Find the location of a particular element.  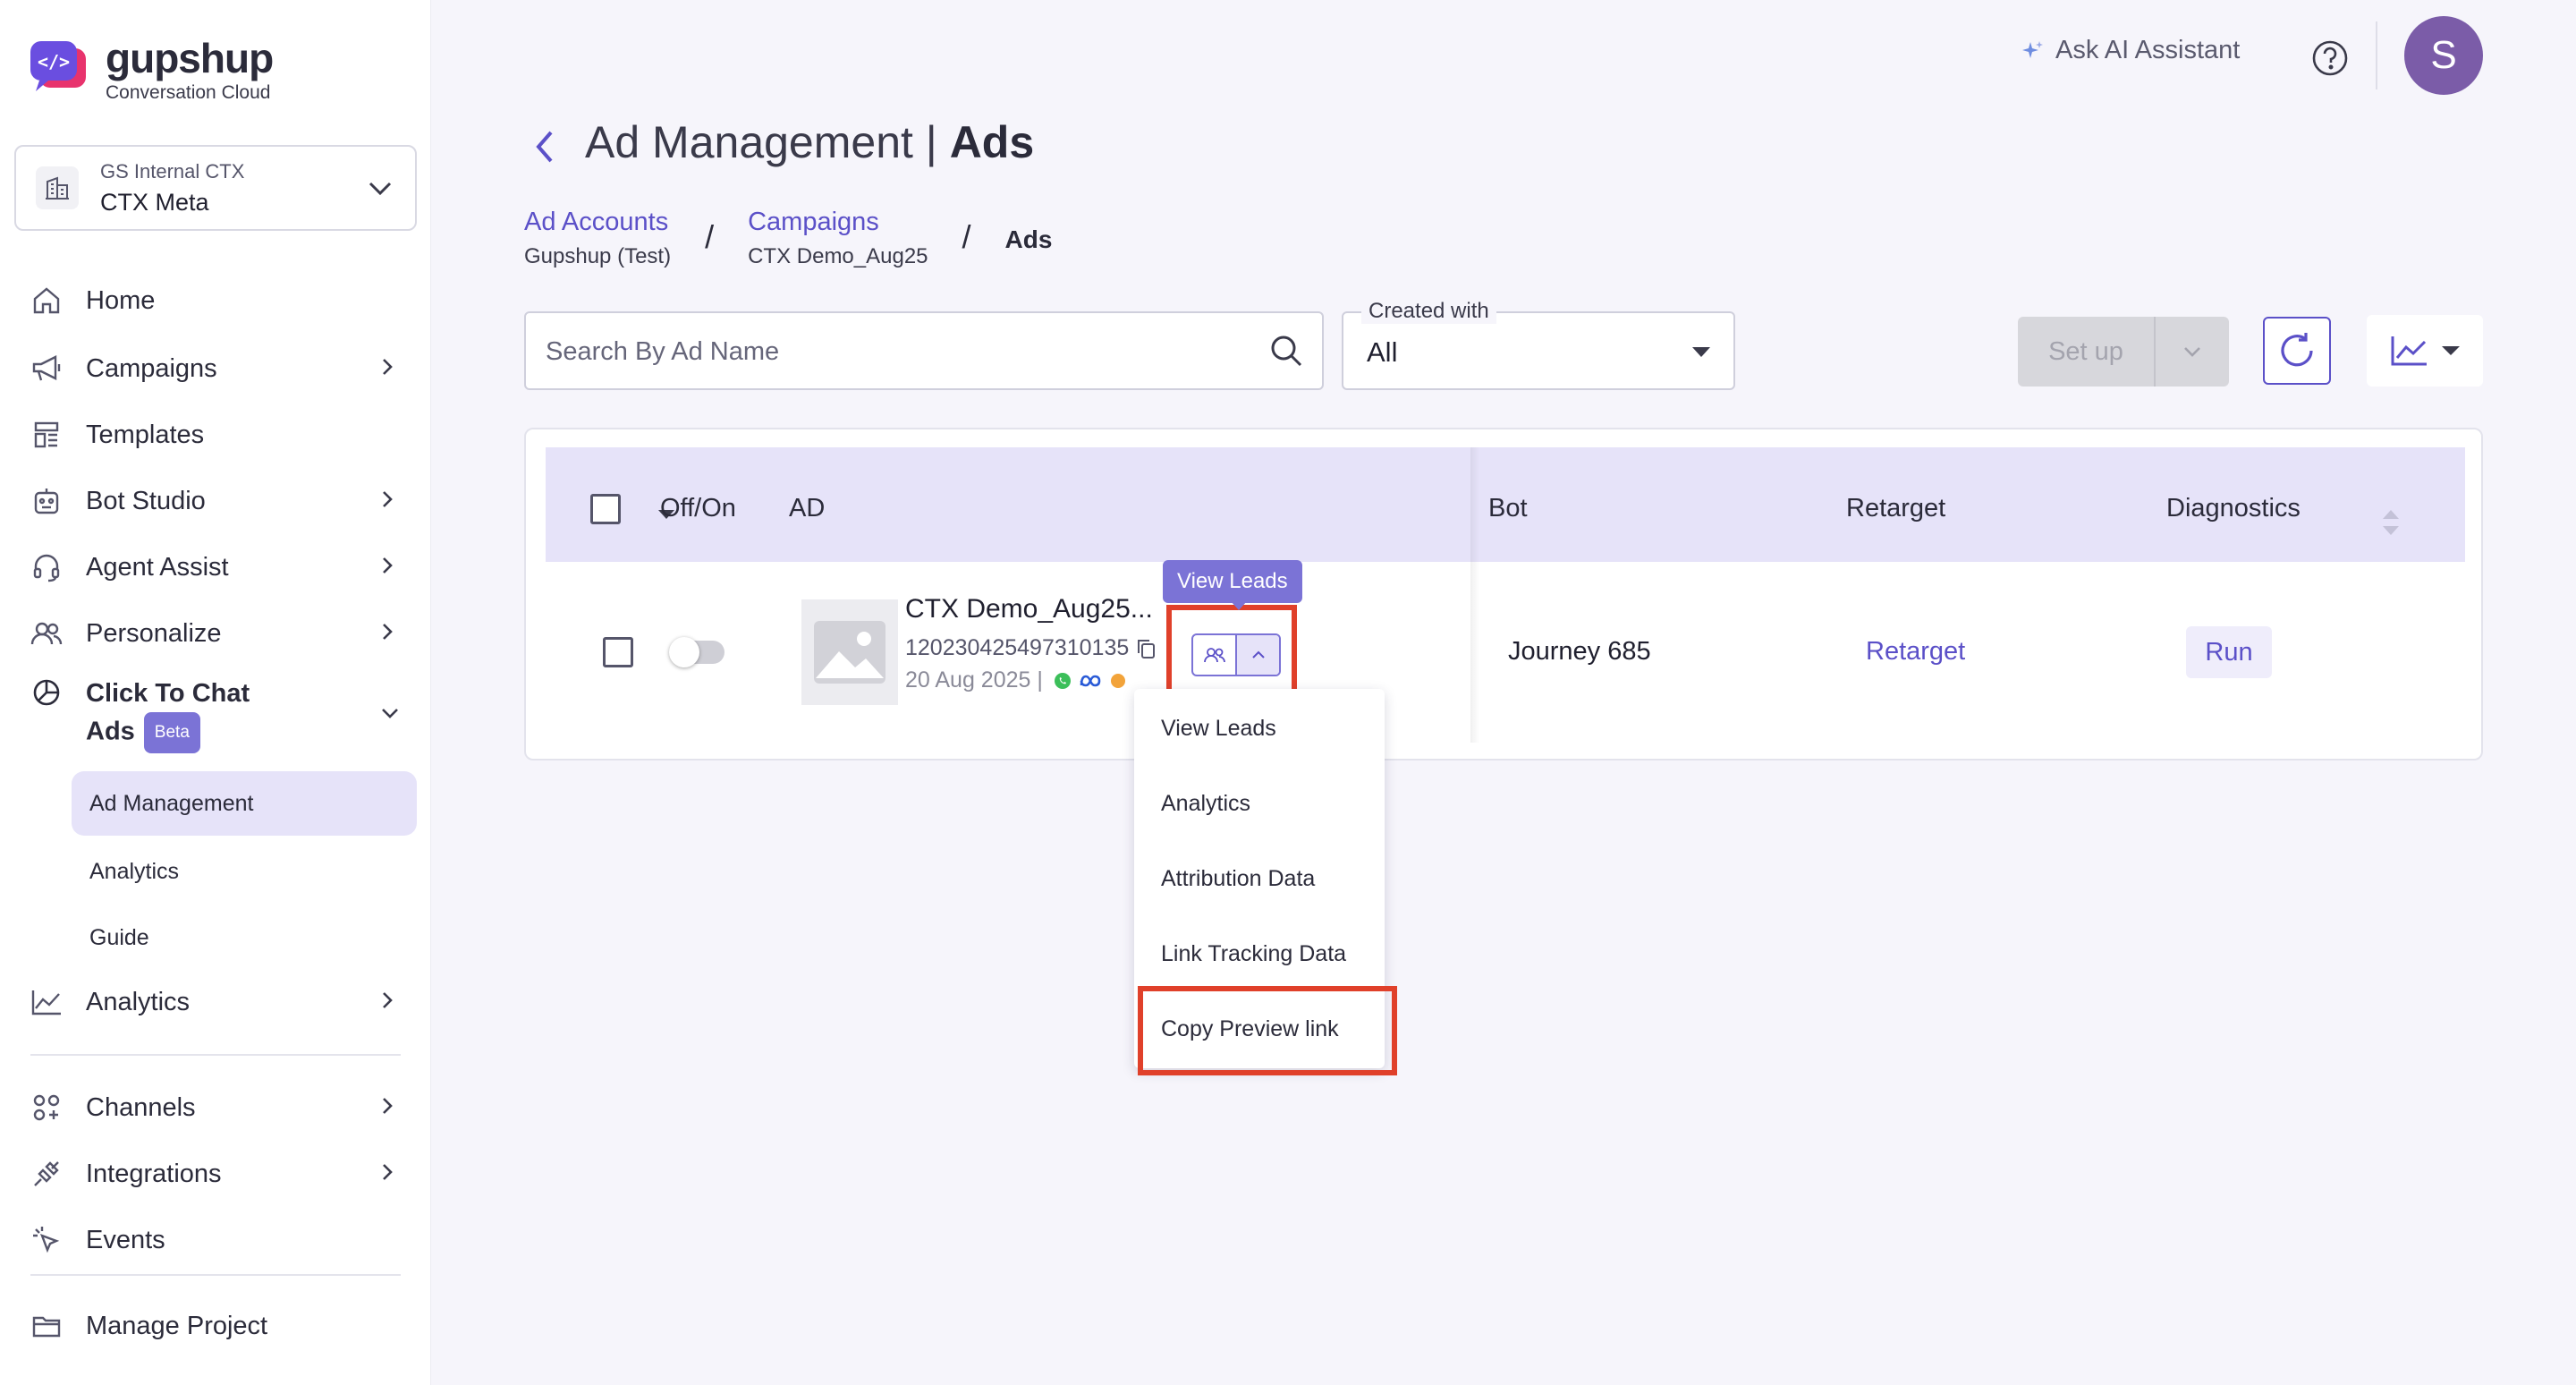

sidebar-item-events: Events is located at coordinates (215, 1240).